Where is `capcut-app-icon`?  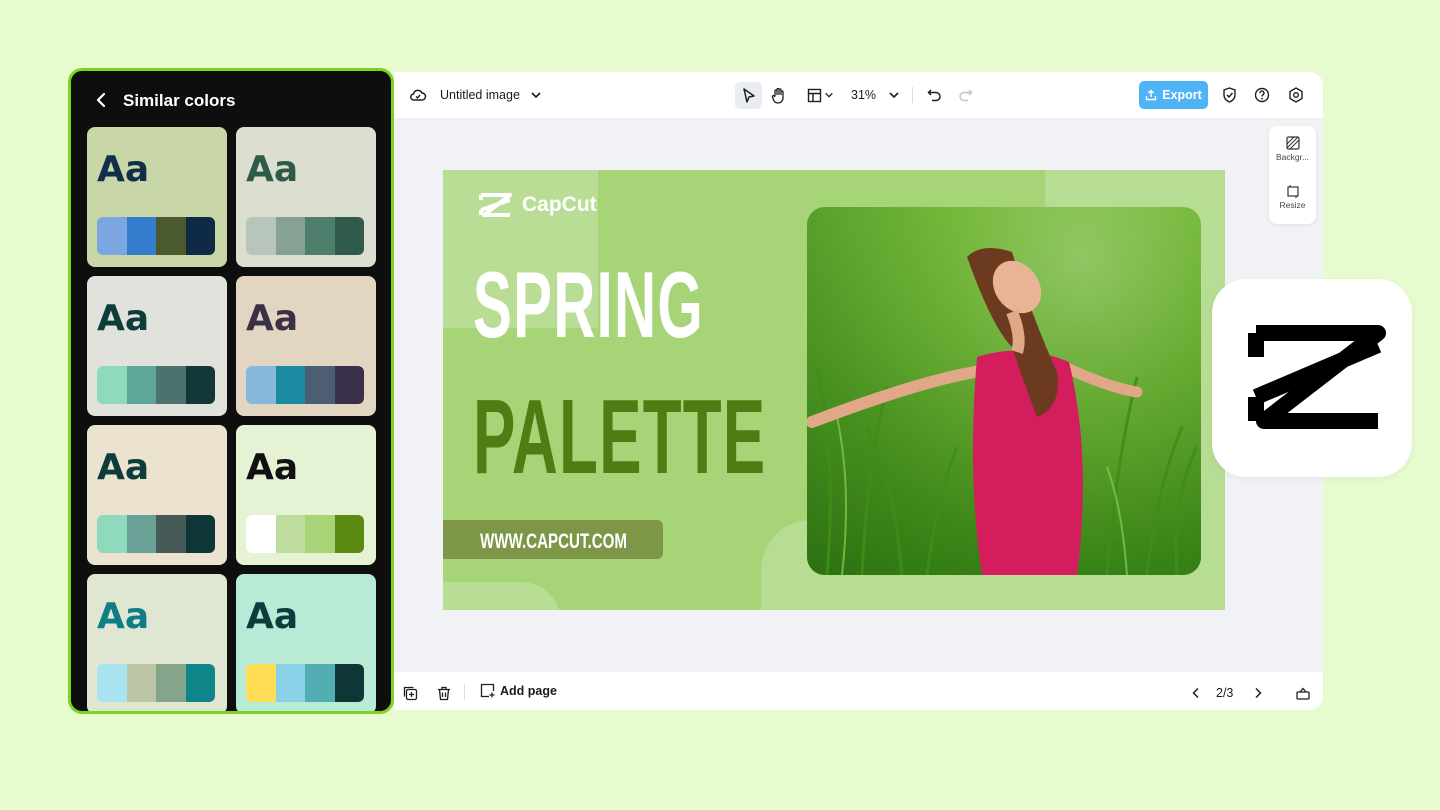
capcut-app-icon is located at coordinates (1312, 378).